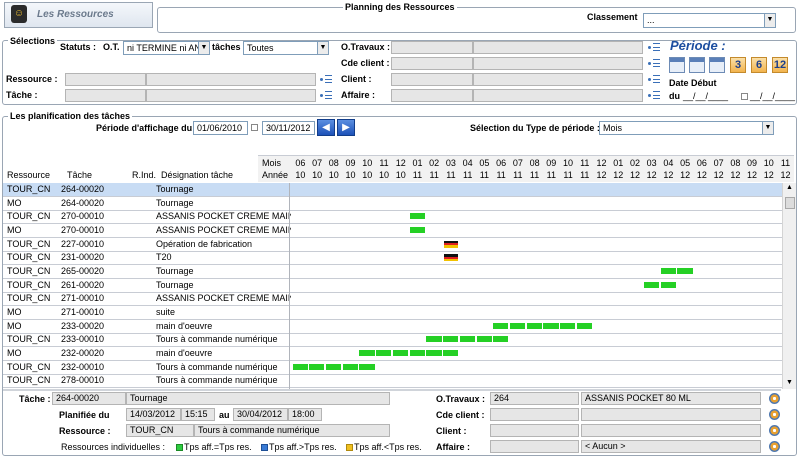 The height and width of the screenshot is (459, 800). What do you see at coordinates (286, 48) in the screenshot?
I see `taches-select: Toutes ▼` at bounding box center [286, 48].